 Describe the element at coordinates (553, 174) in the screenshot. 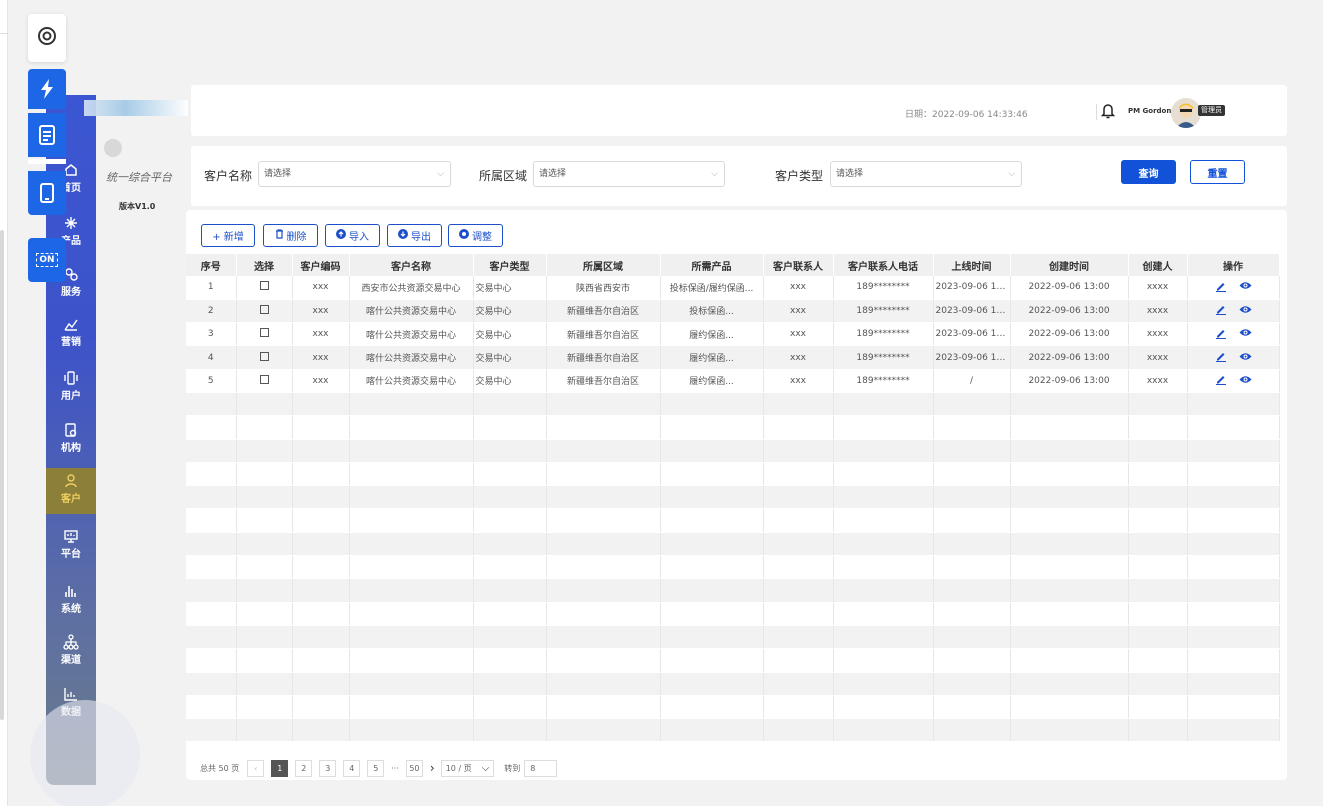

I see `select-placeholder: 请选择` at that location.